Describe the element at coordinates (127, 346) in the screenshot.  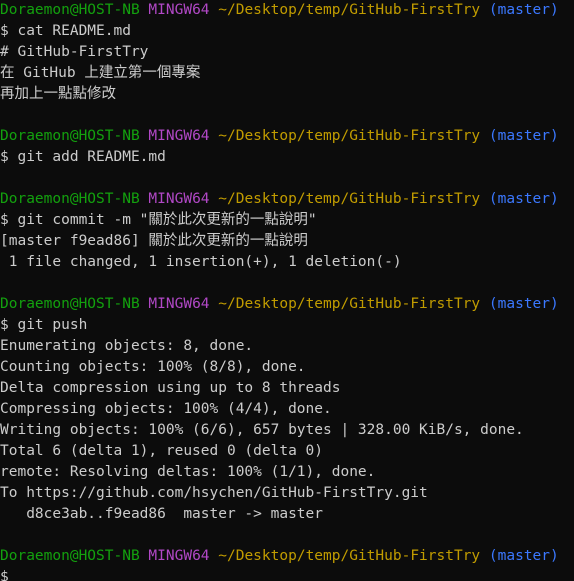
I see `output-line: Enumerating objects: 8, done.` at that location.